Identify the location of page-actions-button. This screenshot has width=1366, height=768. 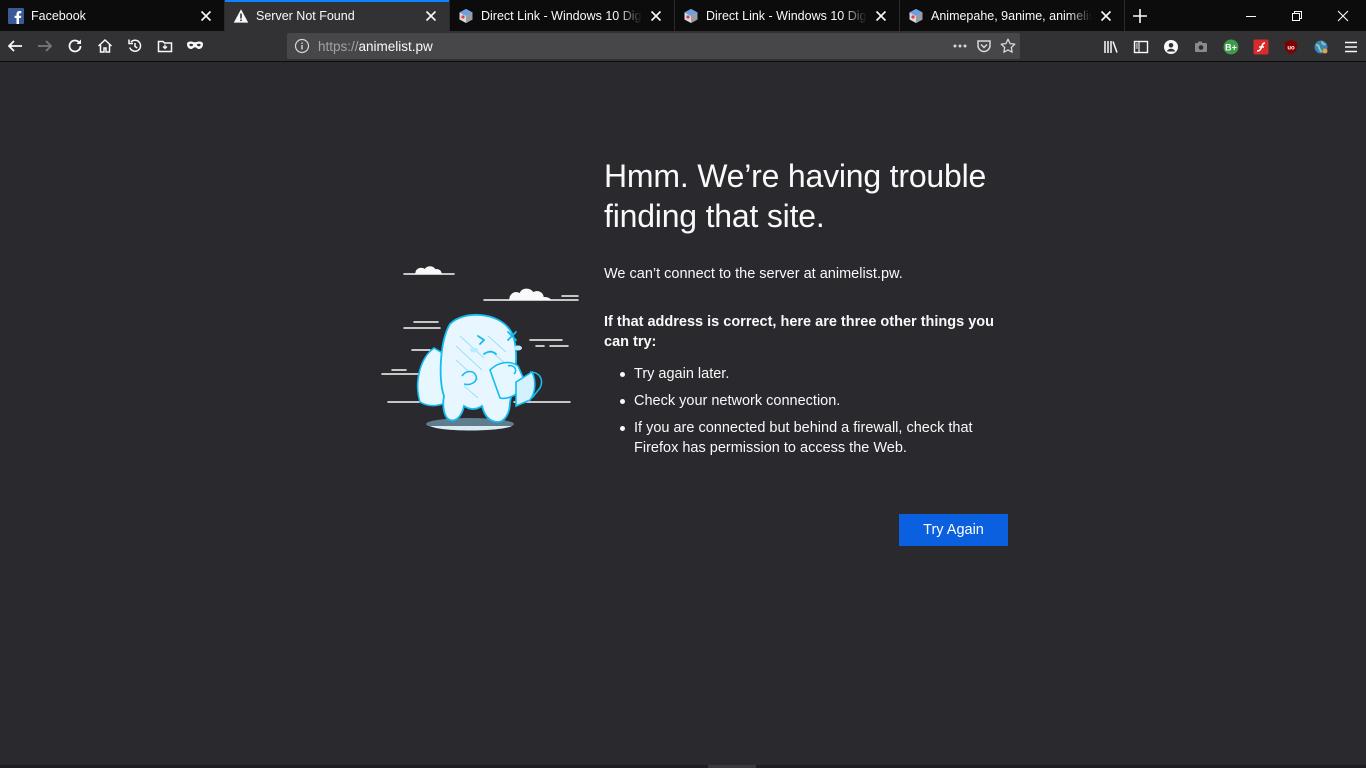
(960, 46).